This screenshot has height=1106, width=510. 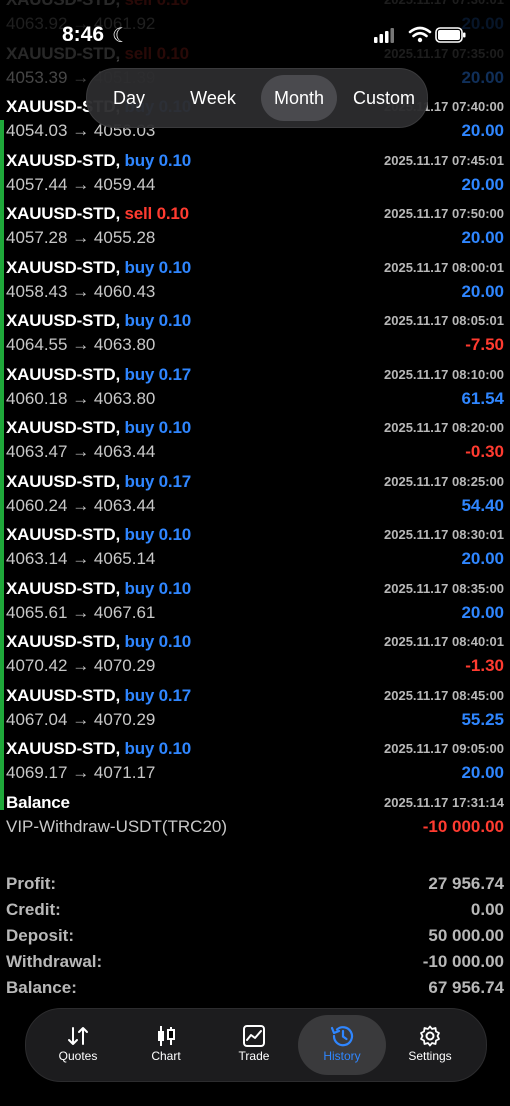 I want to click on deal-time: 2025.11.17 08:25:00, so click(x=444, y=481).